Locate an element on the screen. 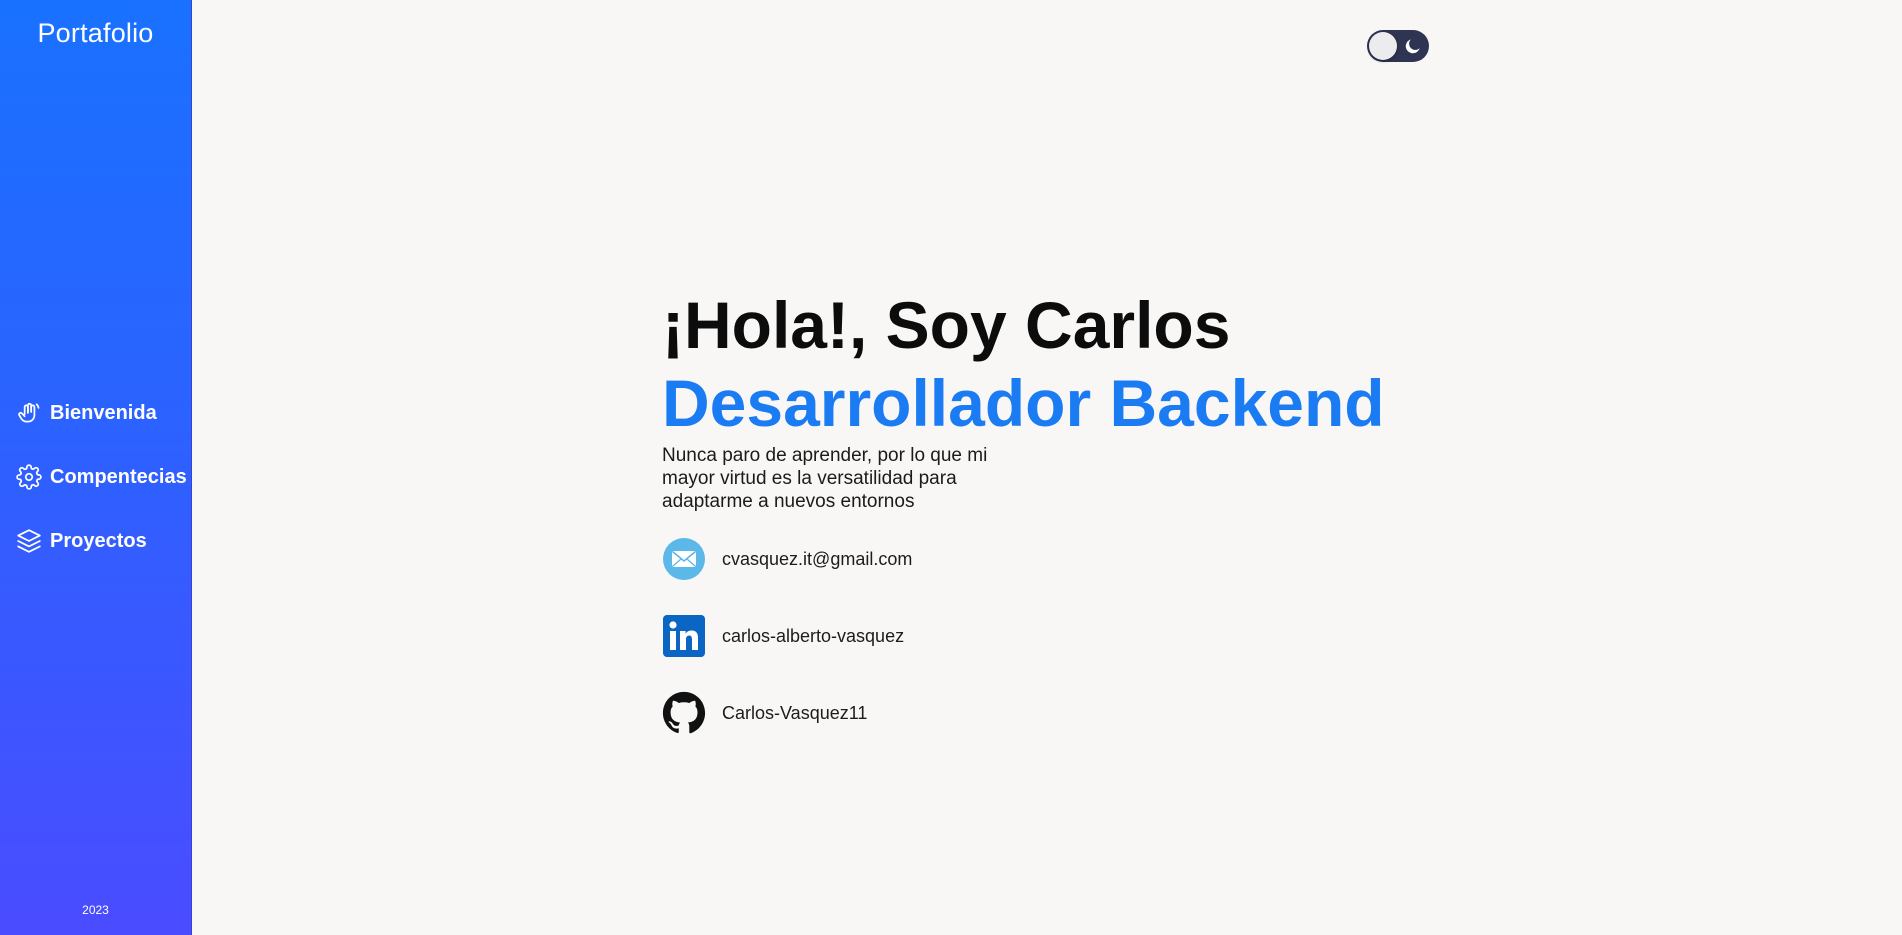  contact-github: Carlos-Vasquez11 is located at coordinates (1023, 713).